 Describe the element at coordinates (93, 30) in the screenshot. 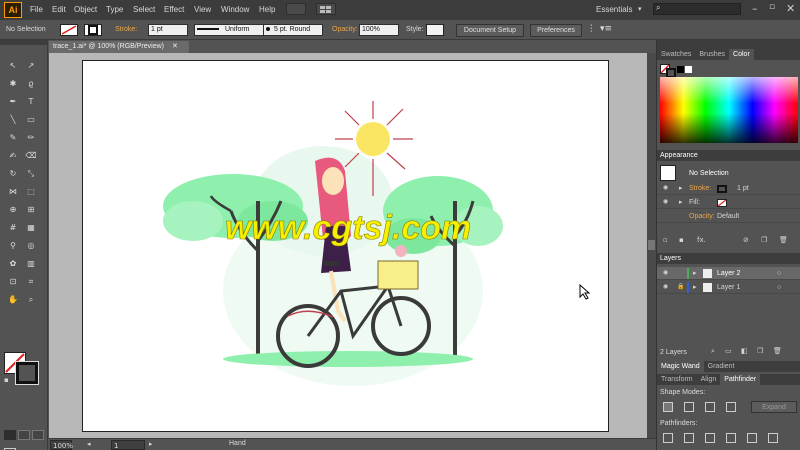

I see `stroke-swatch` at that location.